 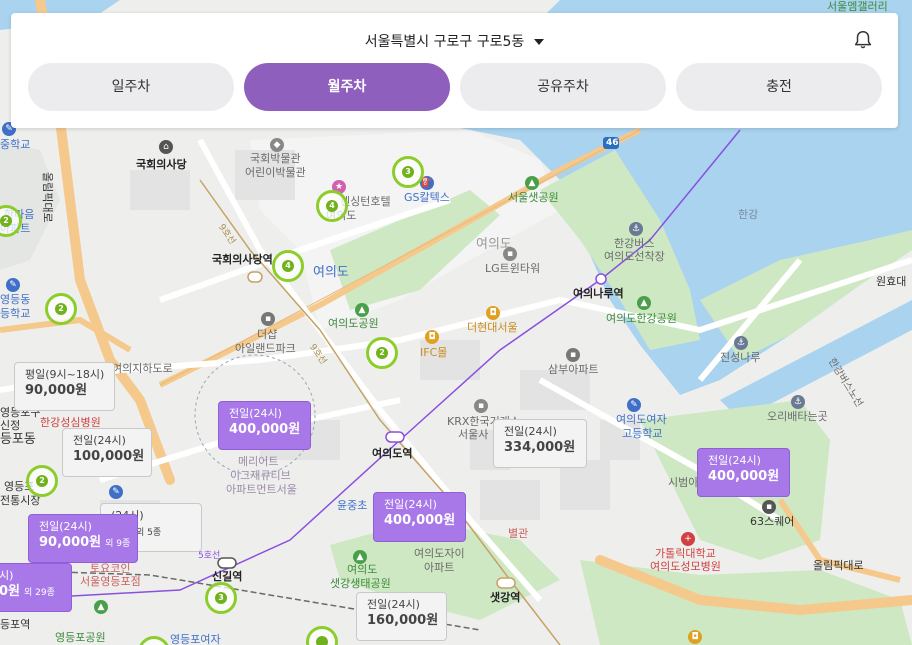 I want to click on place-label: 서울샛공원, so click(x=533, y=197).